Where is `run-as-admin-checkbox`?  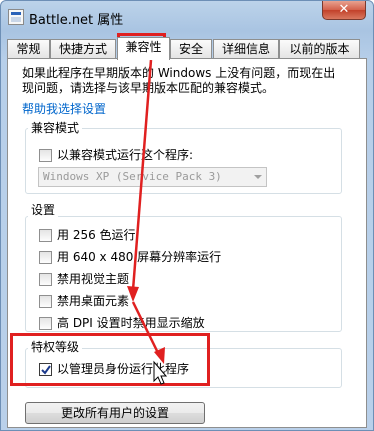 run-as-admin-checkbox is located at coordinates (45, 369).